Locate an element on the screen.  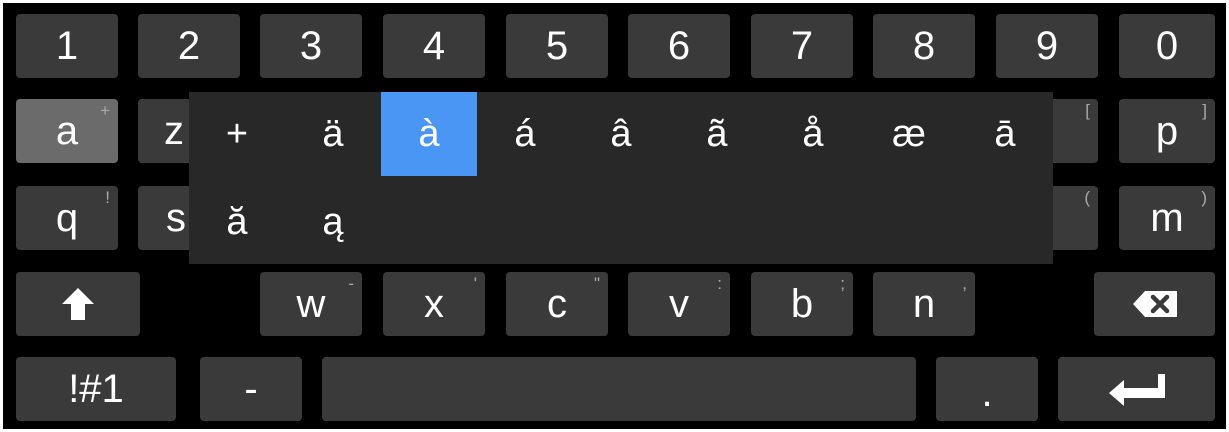
key-a: a + is located at coordinates (67, 131).